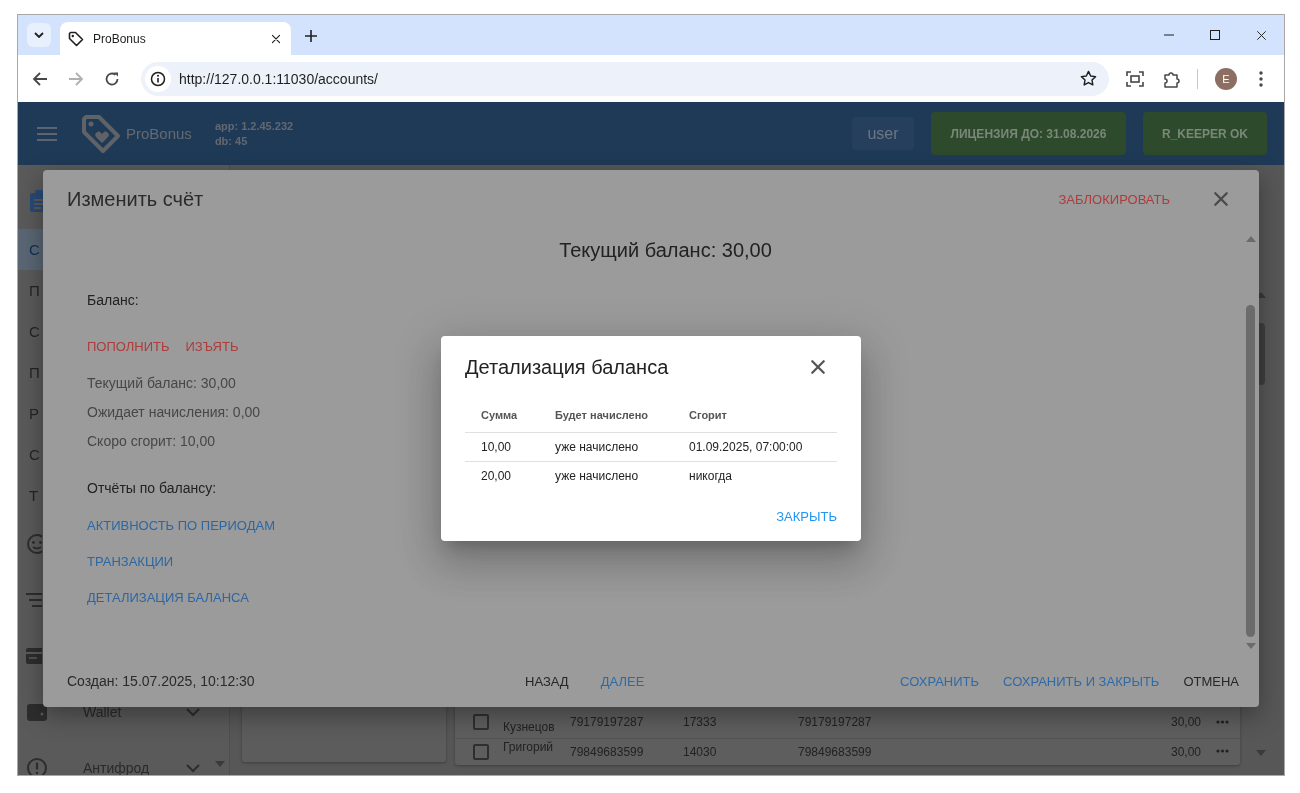 The height and width of the screenshot is (793, 1300). I want to click on column-header: Сумма, so click(499, 415).